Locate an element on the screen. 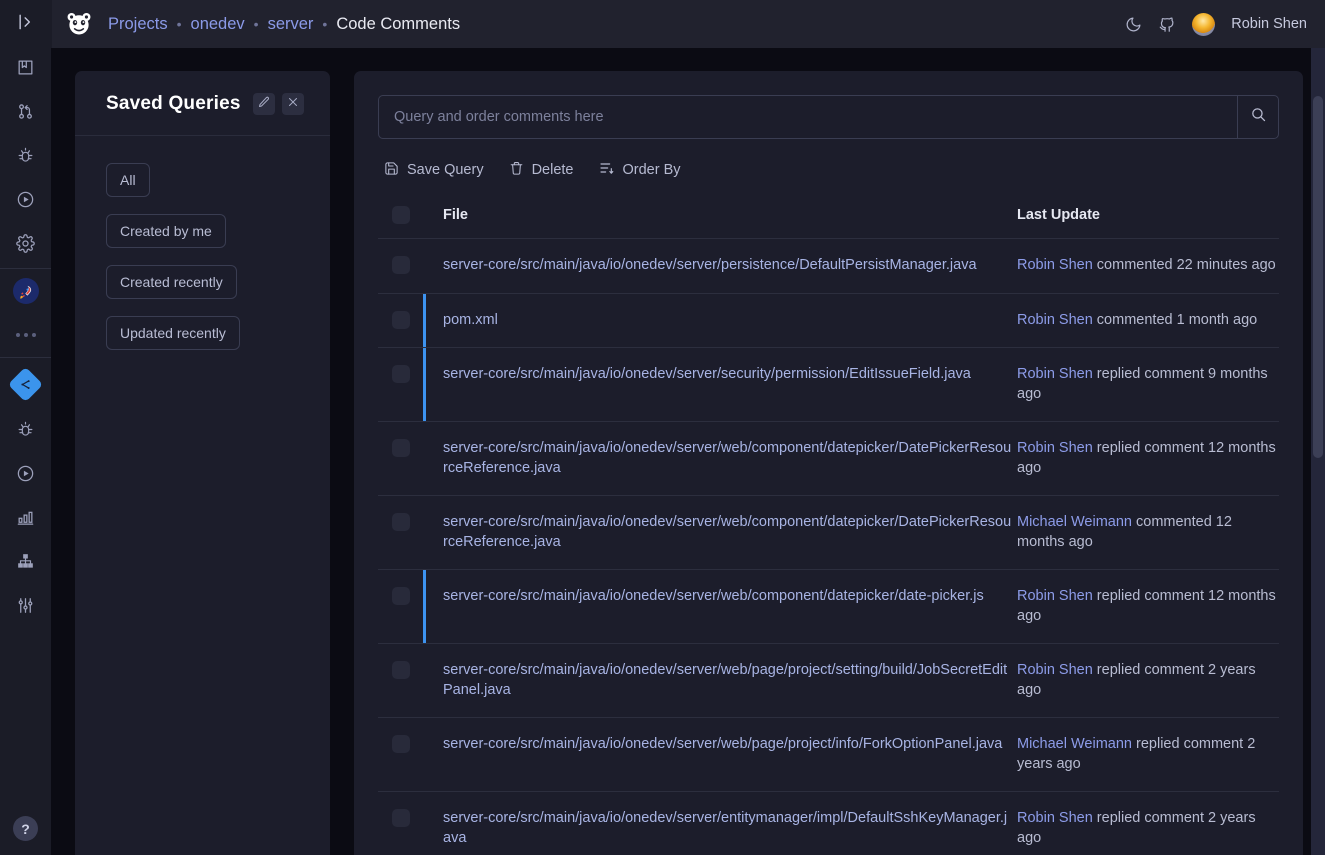 This screenshot has width=1325, height=855. breadcrumb-item-projects: Projects is located at coordinates (138, 24).